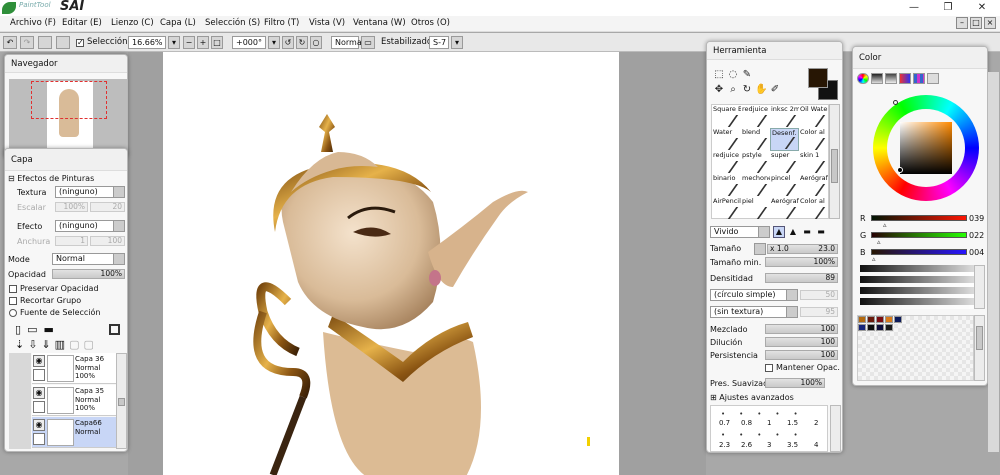 The image size is (1000, 475). What do you see at coordinates (962, 23) in the screenshot?
I see `mdi-minimize-icon: –` at bounding box center [962, 23].